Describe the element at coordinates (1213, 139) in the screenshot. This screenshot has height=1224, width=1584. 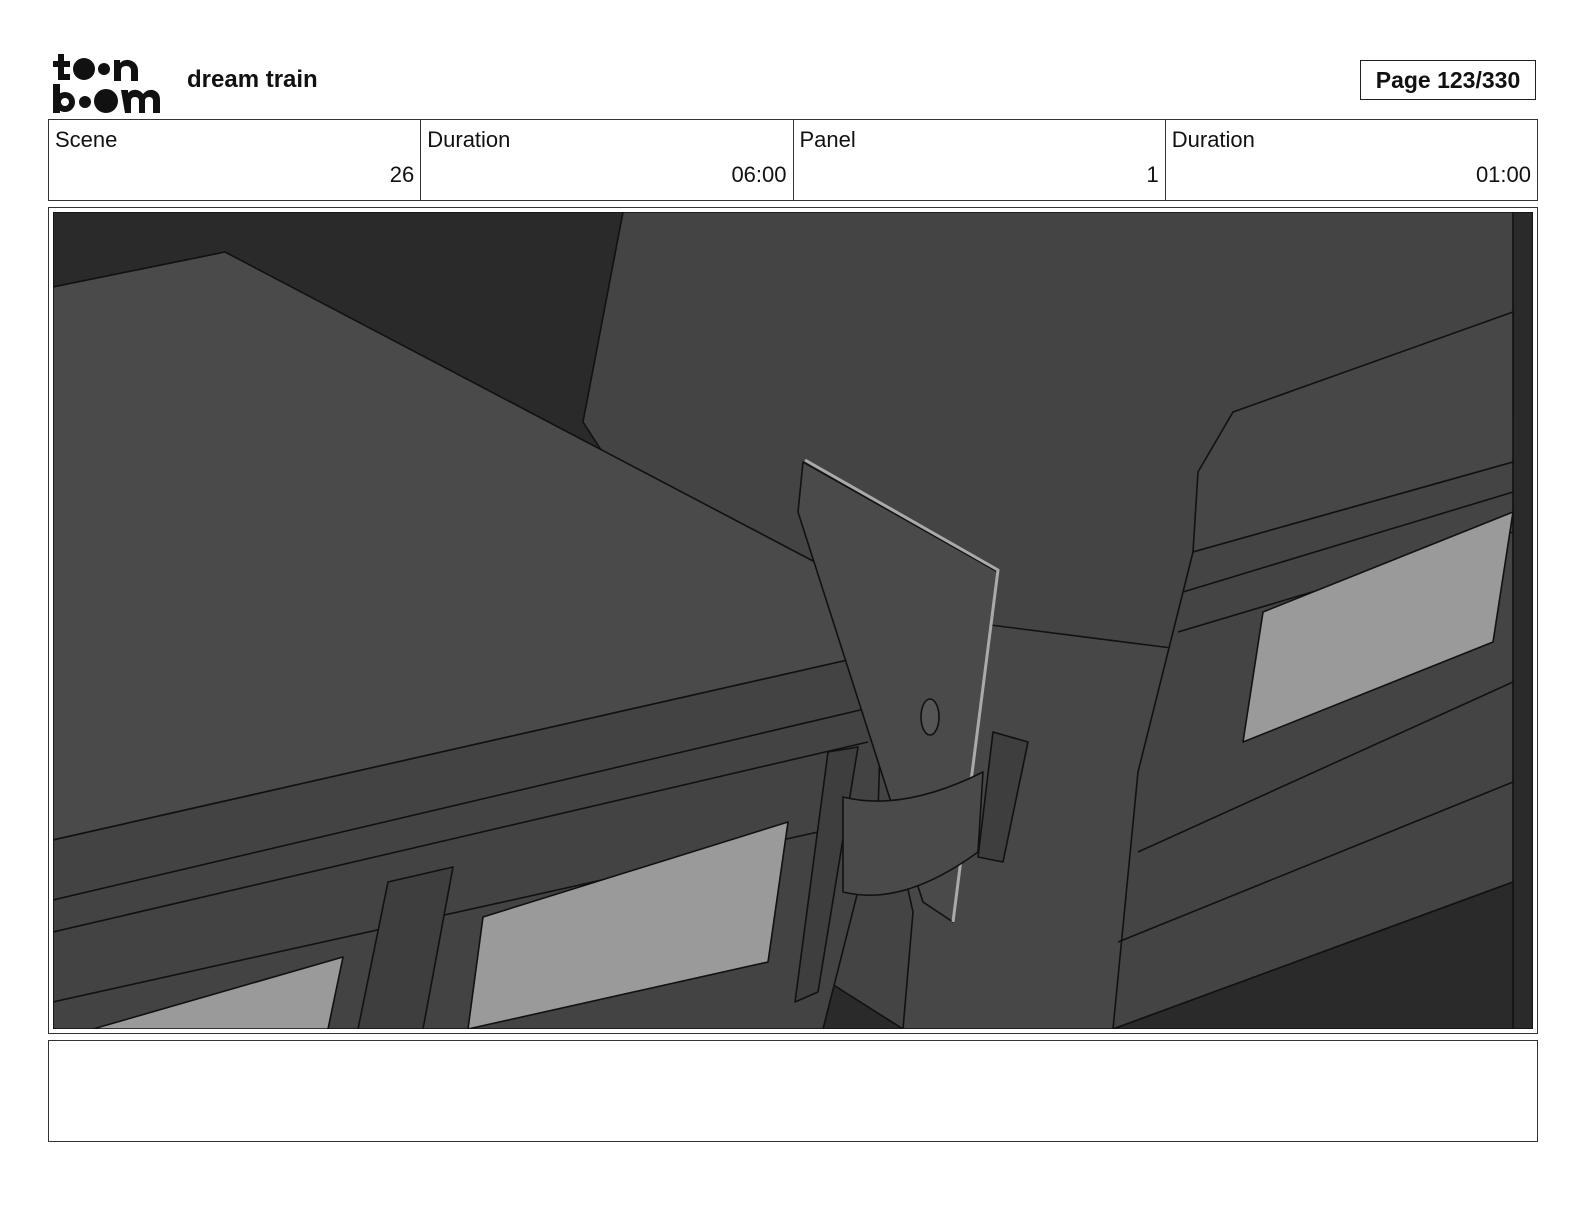
I see `panel-duration-label: Duration` at that location.